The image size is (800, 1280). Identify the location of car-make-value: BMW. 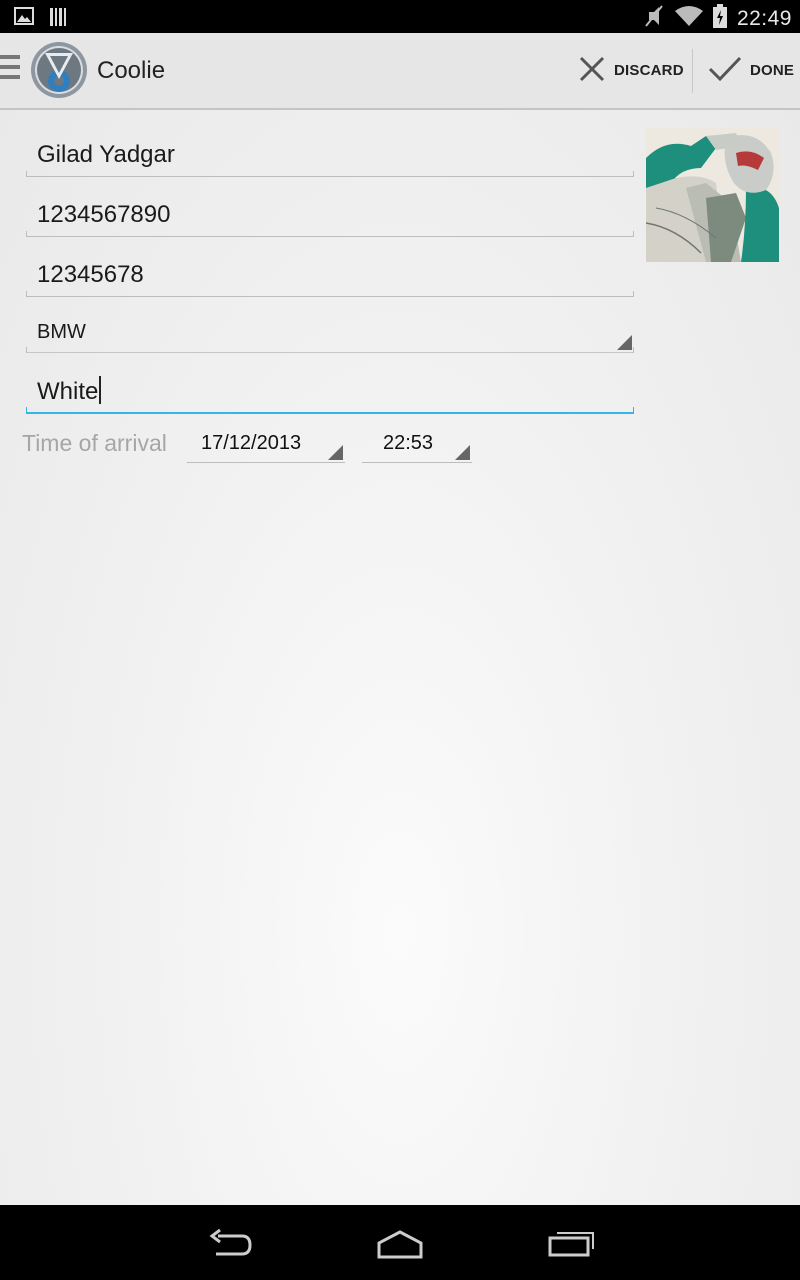
(61, 332).